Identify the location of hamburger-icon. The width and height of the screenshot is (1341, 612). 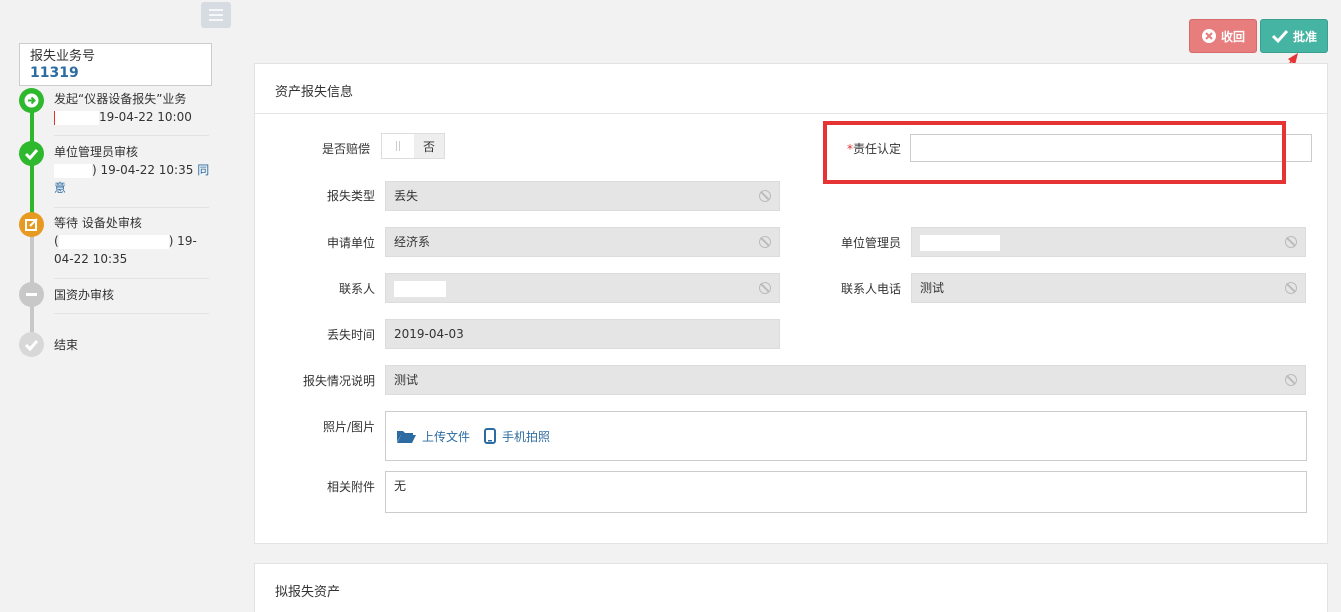
(216, 10).